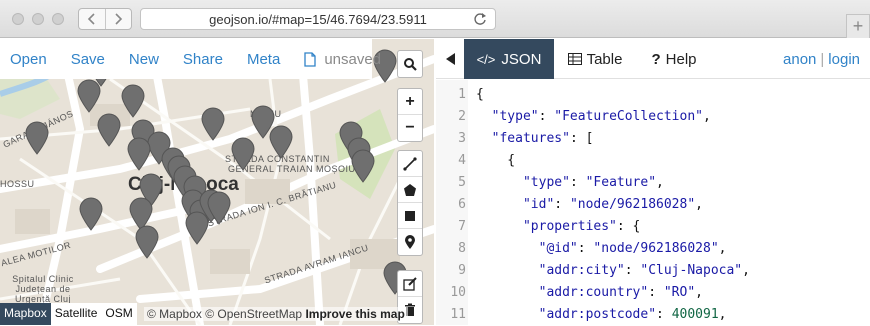 Image resolution: width=870 pixels, height=326 pixels. I want to click on rectangle-icon, so click(410, 215).